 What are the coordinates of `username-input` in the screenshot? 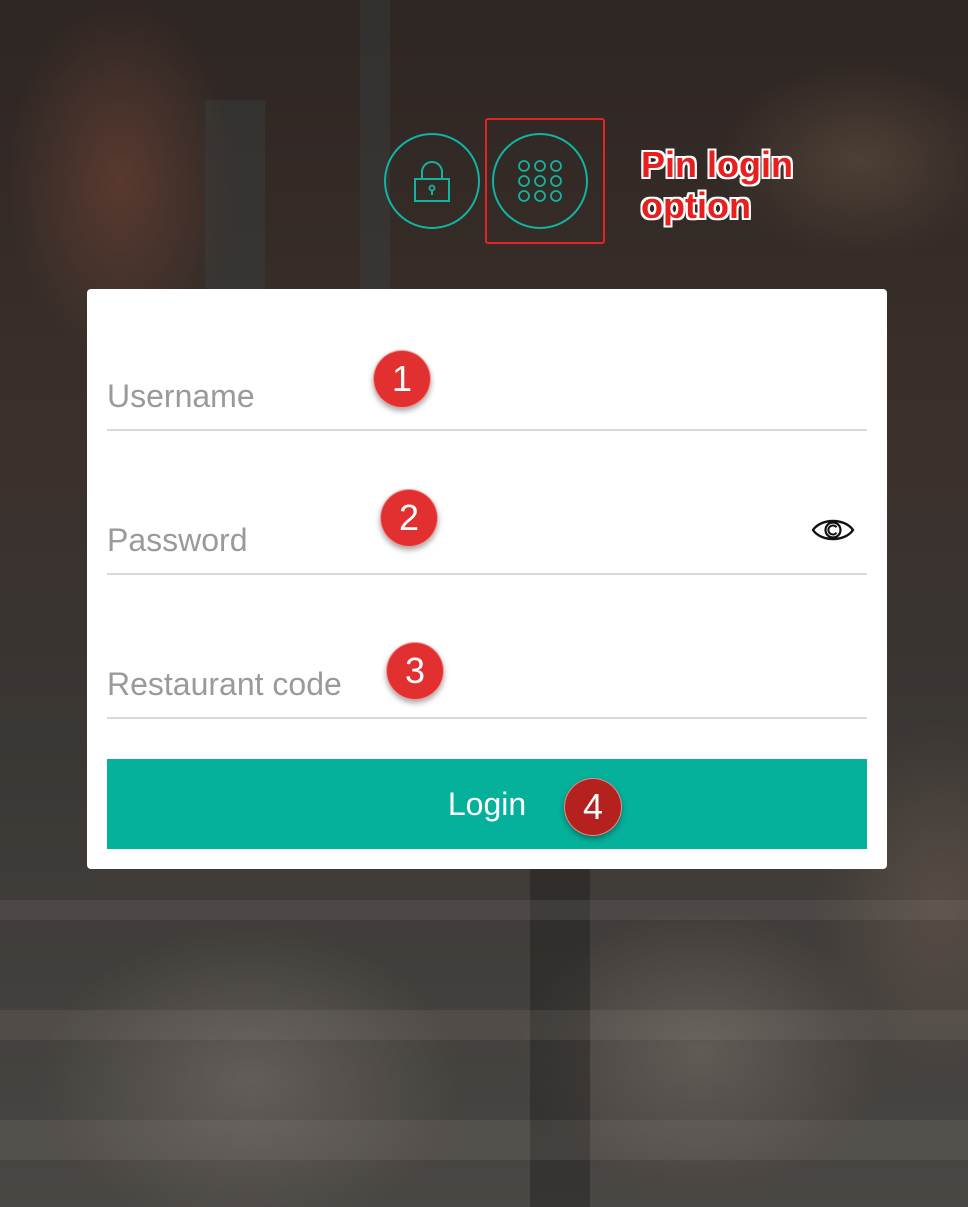 It's located at (447, 396).